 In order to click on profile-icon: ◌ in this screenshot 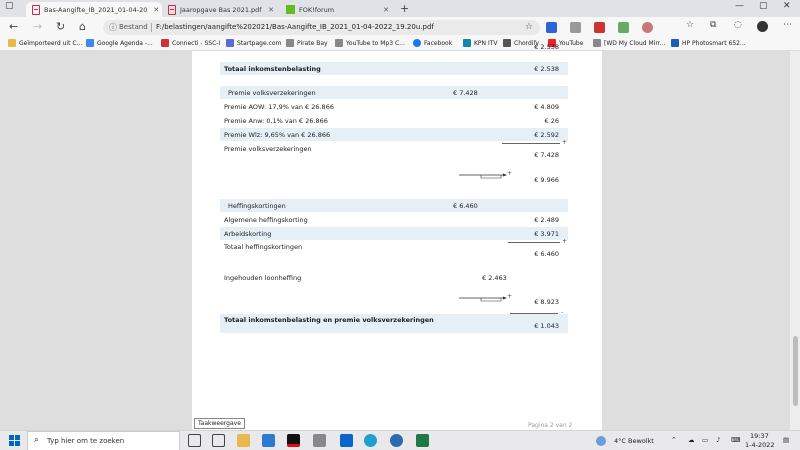, I will do `click(738, 25)`.